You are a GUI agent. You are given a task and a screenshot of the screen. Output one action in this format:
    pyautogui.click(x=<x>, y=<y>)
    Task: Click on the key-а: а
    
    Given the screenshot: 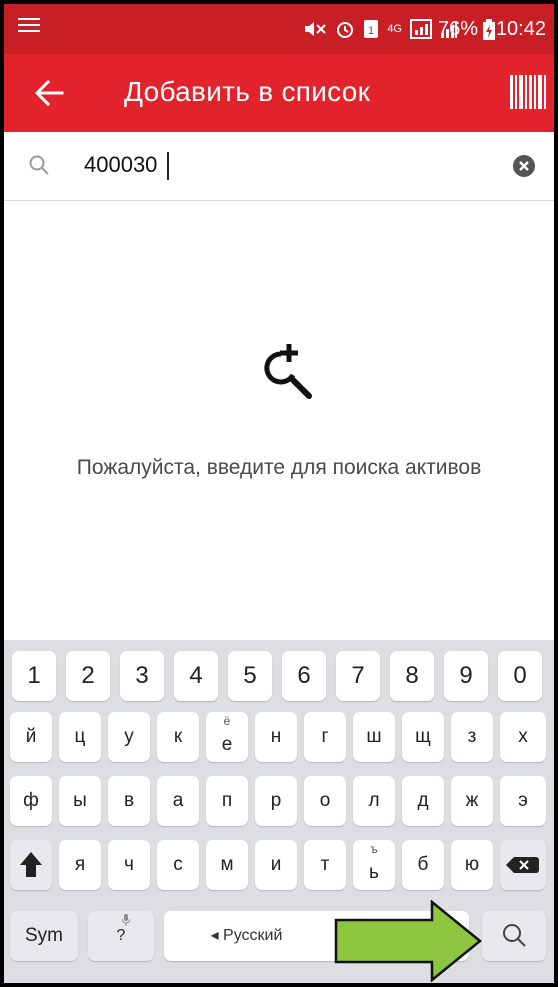 What is the action you would take?
    pyautogui.click(x=178, y=801)
    